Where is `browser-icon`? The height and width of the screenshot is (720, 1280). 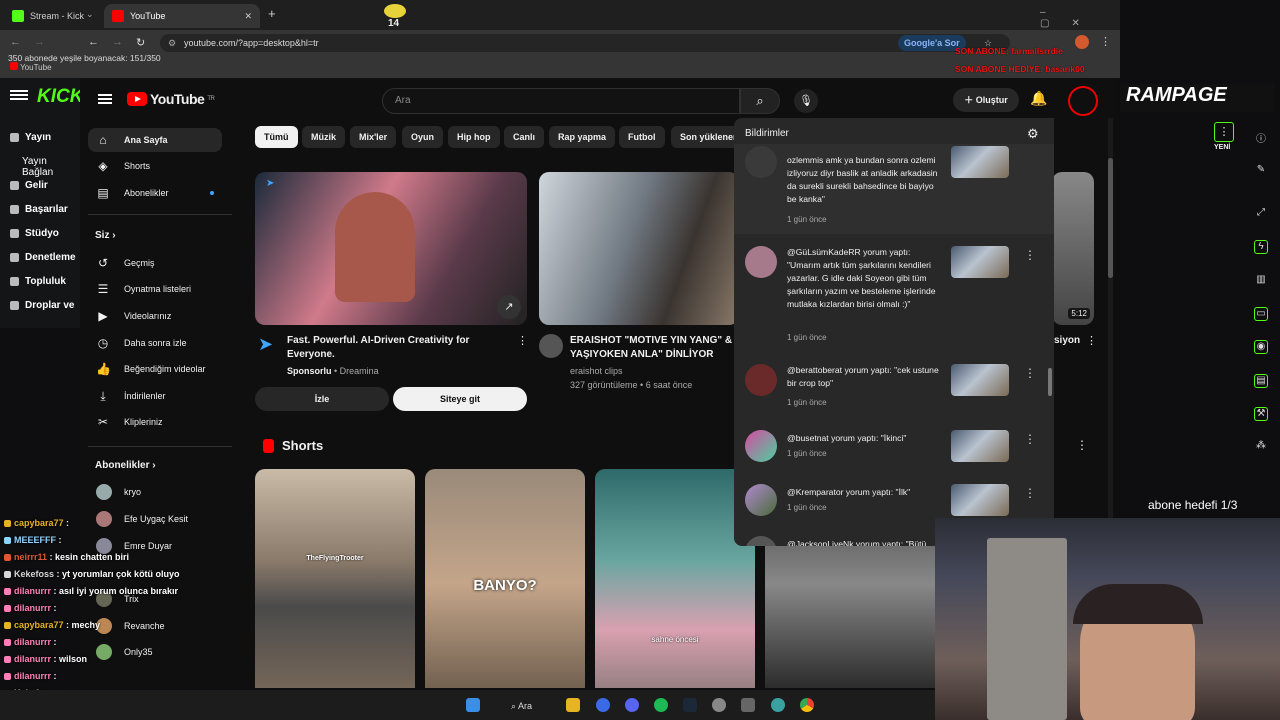 browser-icon is located at coordinates (778, 705).